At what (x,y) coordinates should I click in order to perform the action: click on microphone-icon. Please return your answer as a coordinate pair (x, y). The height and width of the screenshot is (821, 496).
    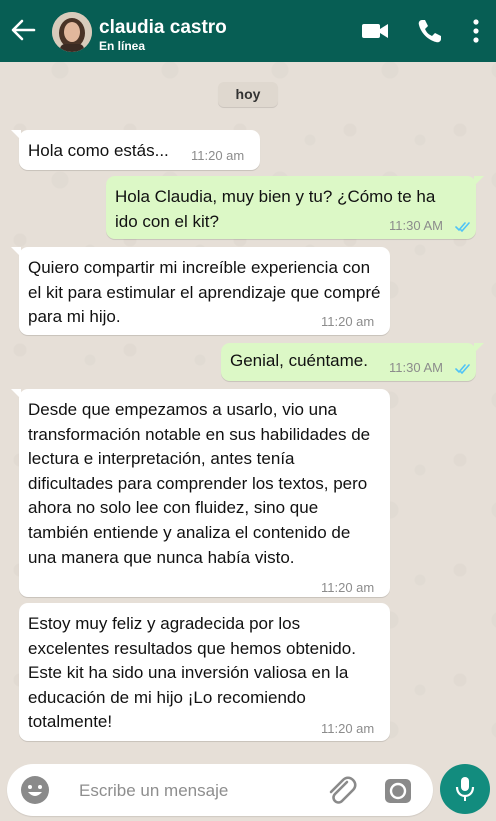
    Looking at the image, I should click on (465, 789).